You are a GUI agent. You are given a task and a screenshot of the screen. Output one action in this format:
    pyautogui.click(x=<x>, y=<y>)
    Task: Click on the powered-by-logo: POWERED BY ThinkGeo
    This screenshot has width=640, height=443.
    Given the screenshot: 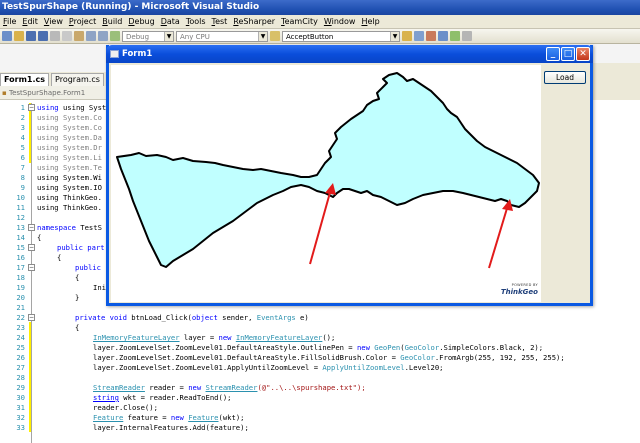 What is the action you would take?
    pyautogui.click(x=517, y=291)
    